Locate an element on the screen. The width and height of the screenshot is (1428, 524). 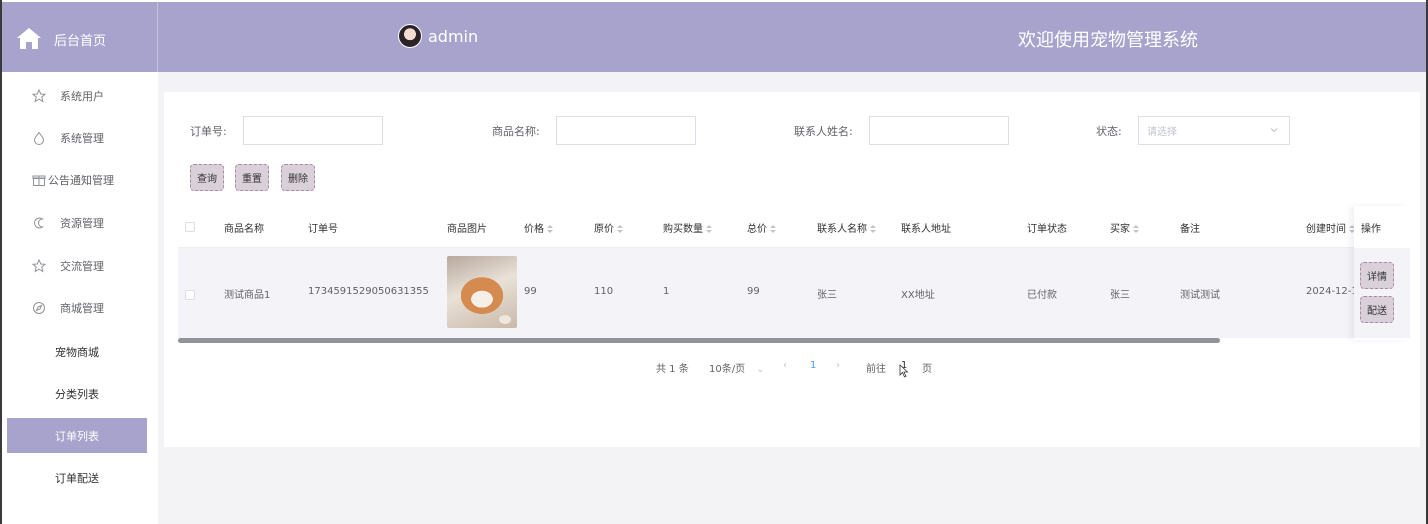
cell-order-no: 1734591529050631355 is located at coordinates (368, 291).